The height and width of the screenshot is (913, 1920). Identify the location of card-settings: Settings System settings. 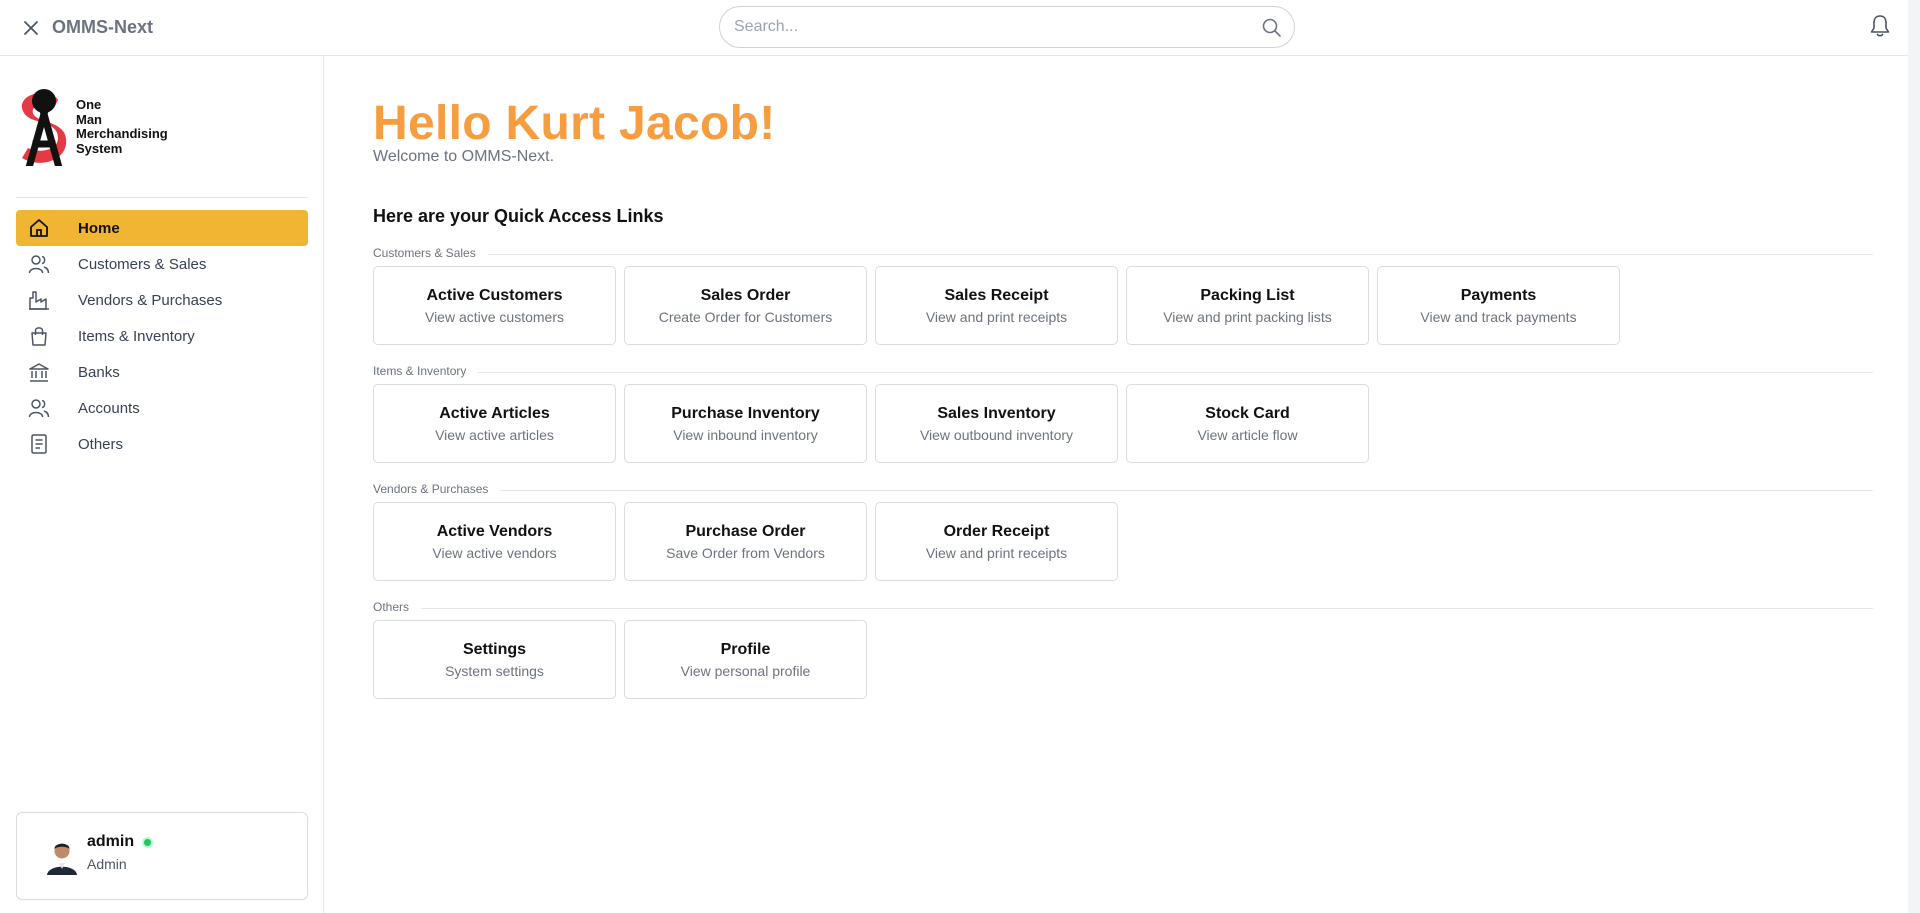
(494, 659).